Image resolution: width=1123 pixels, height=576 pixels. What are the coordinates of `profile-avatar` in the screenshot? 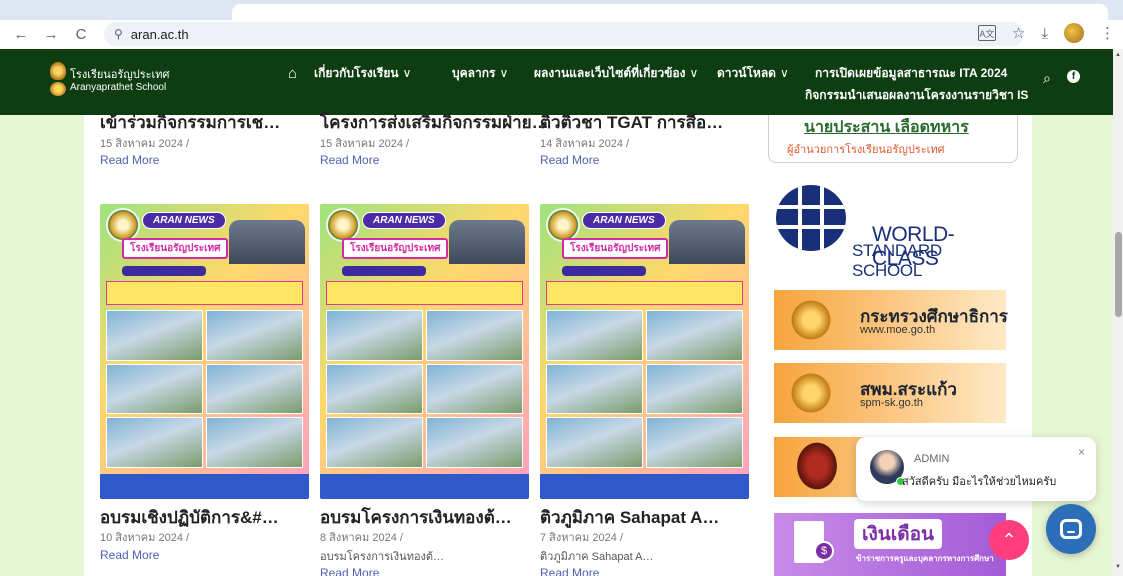 It's located at (1074, 33).